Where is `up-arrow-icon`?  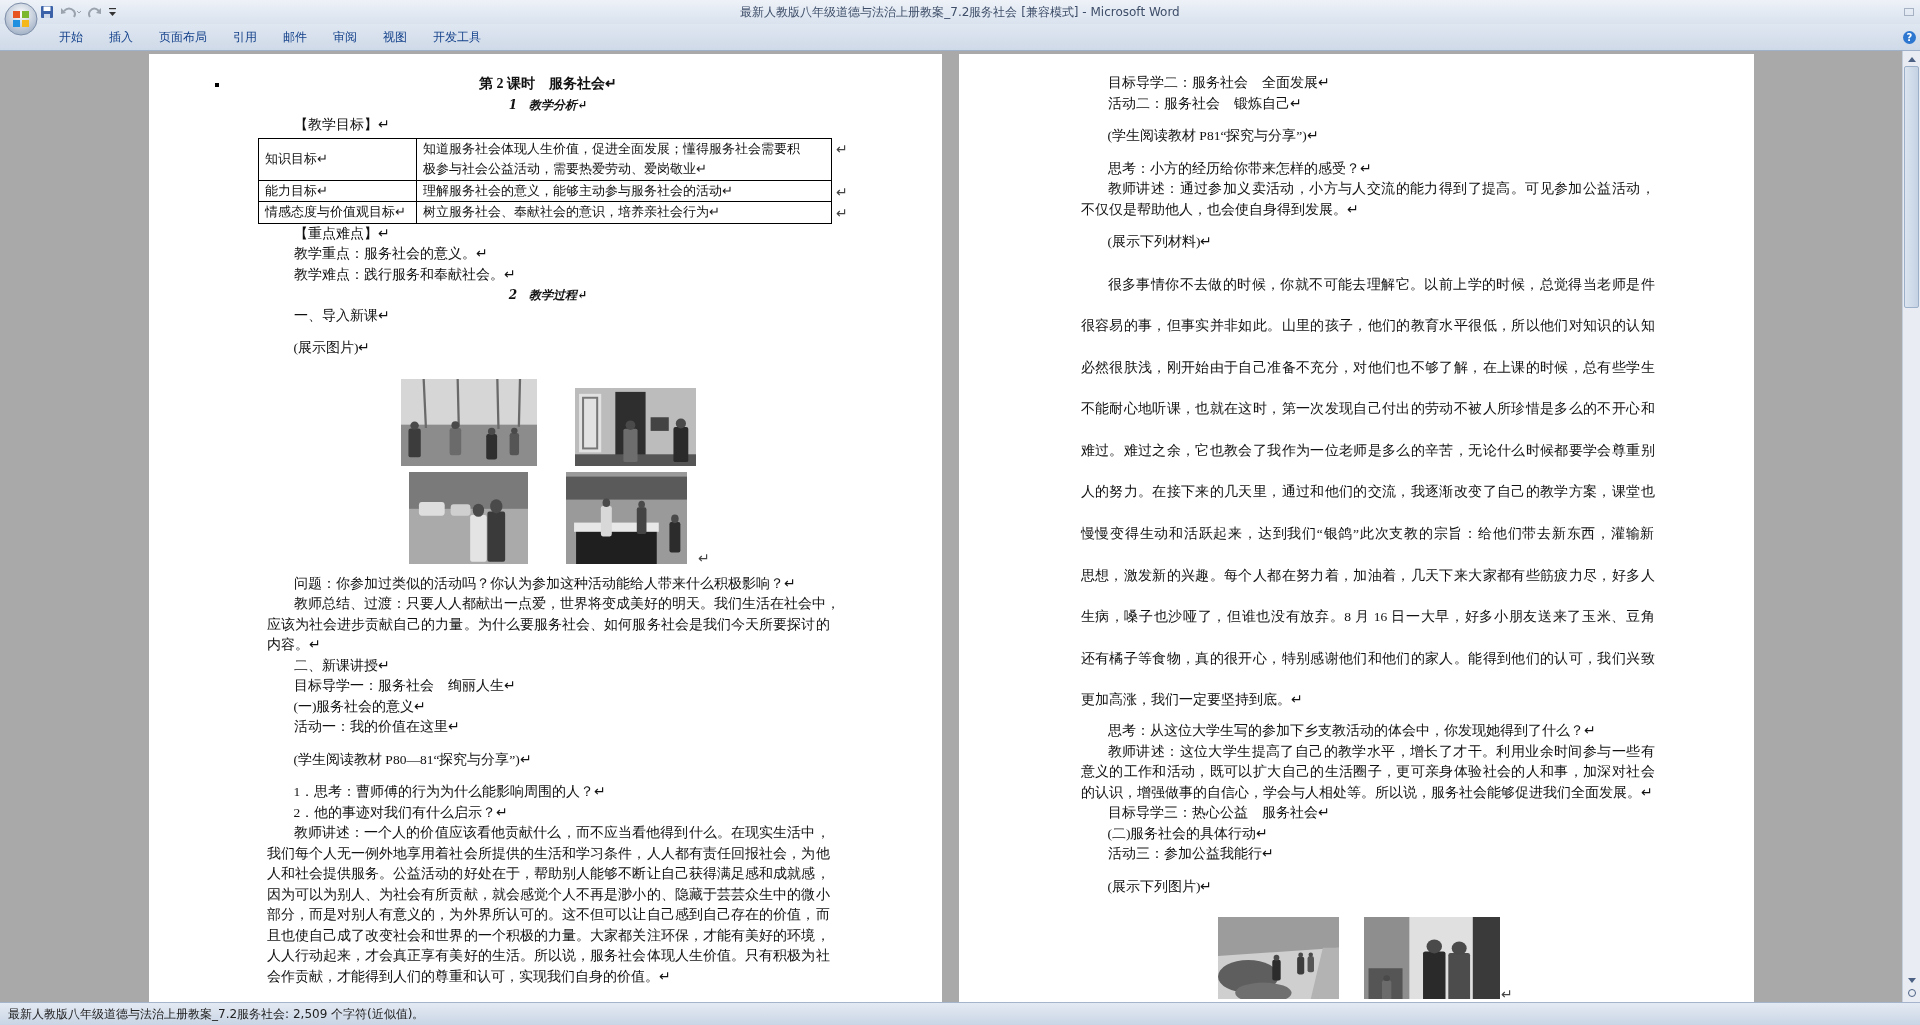 up-arrow-icon is located at coordinates (1911, 59).